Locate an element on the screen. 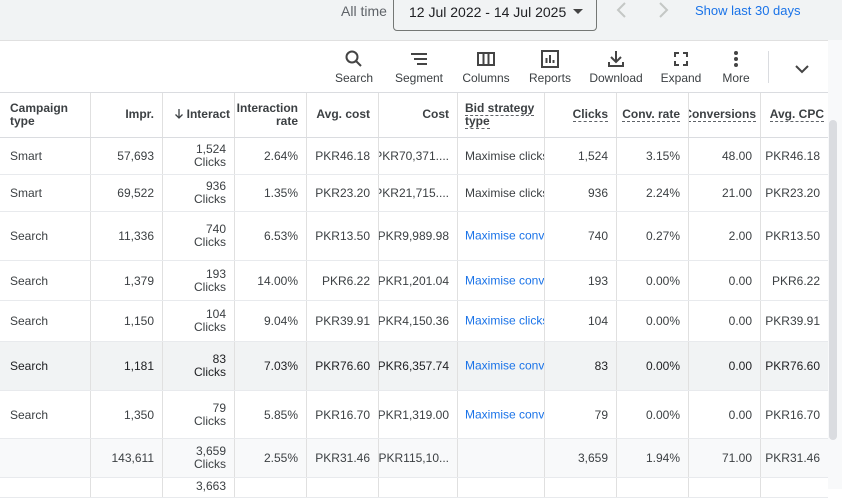  cell-value: PKR6,357.74 is located at coordinates (414, 366).